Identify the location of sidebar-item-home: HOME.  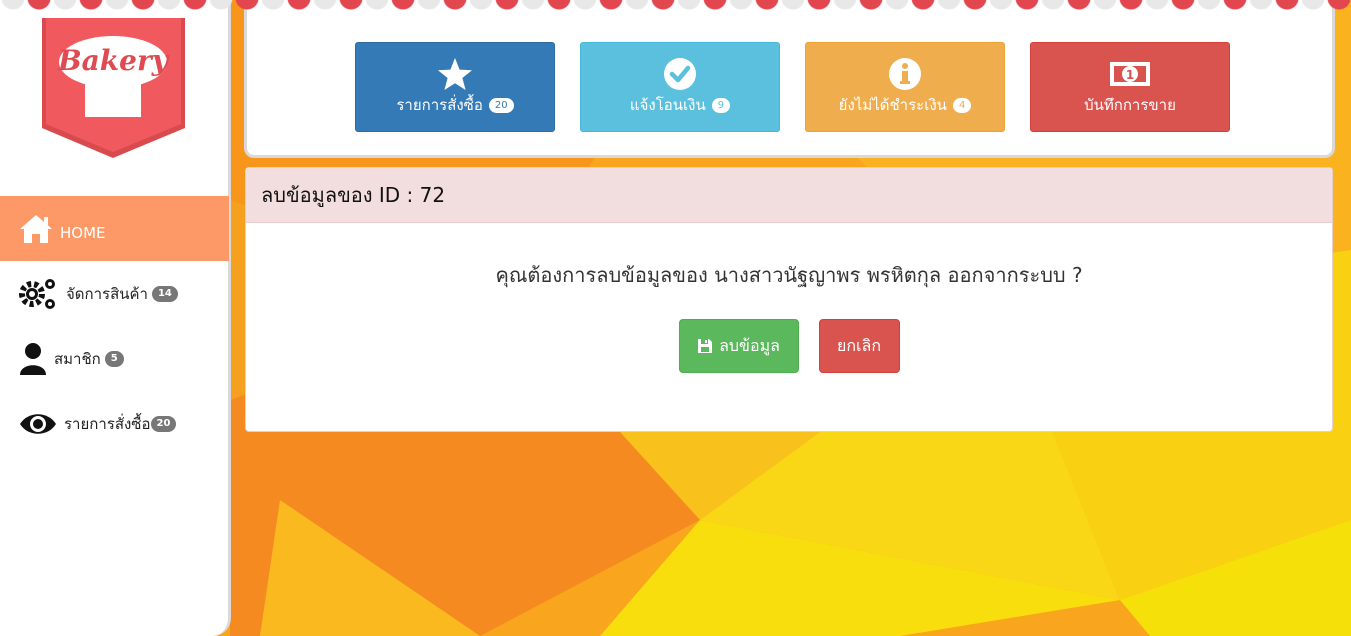
(114, 228).